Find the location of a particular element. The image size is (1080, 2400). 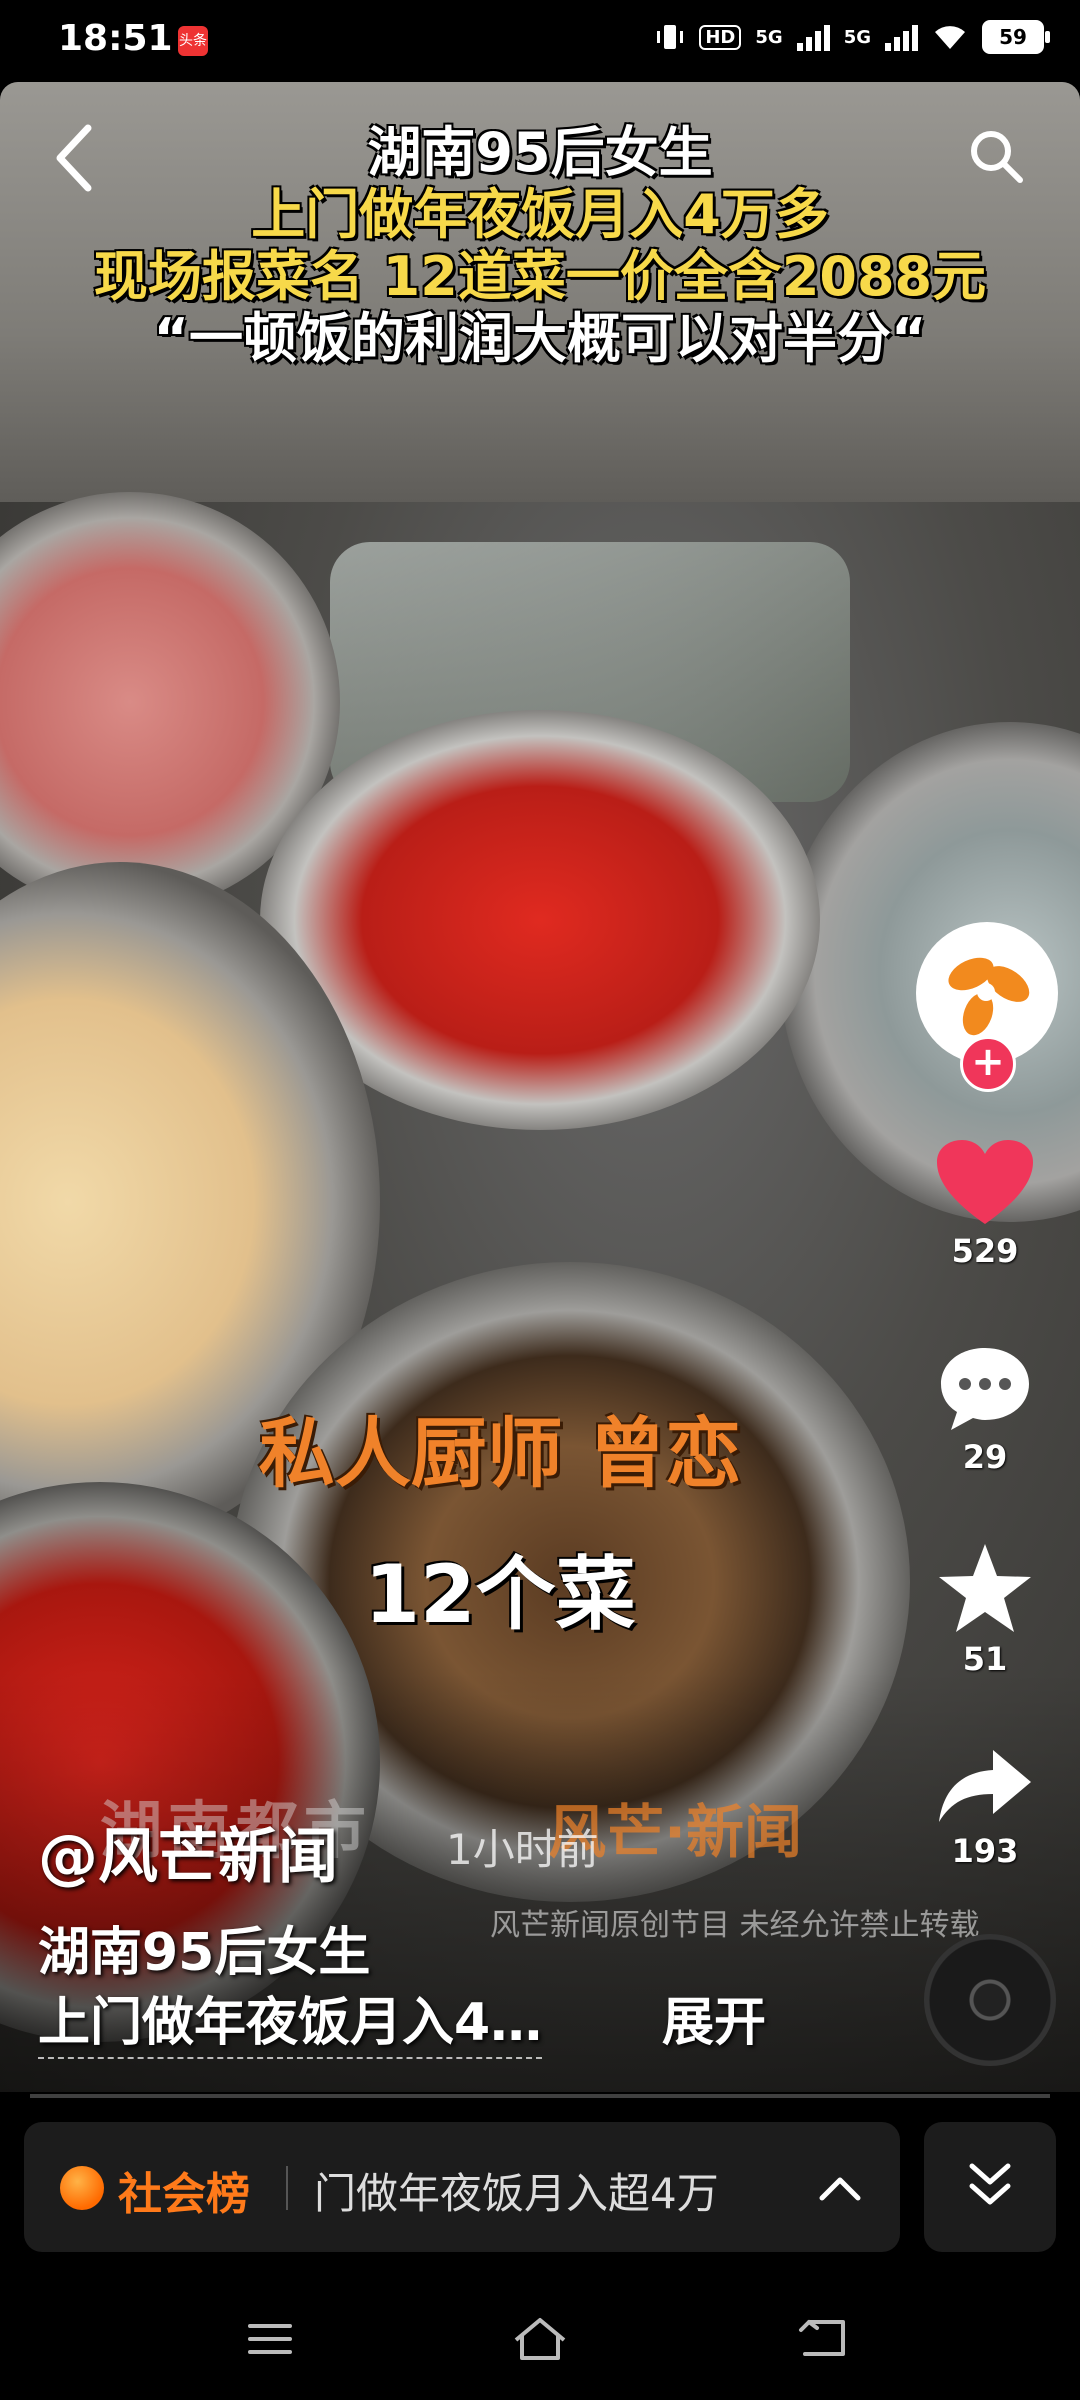

hot-list-bar: 社会榜 门做年夜饭月入超4万 is located at coordinates (462, 2187).